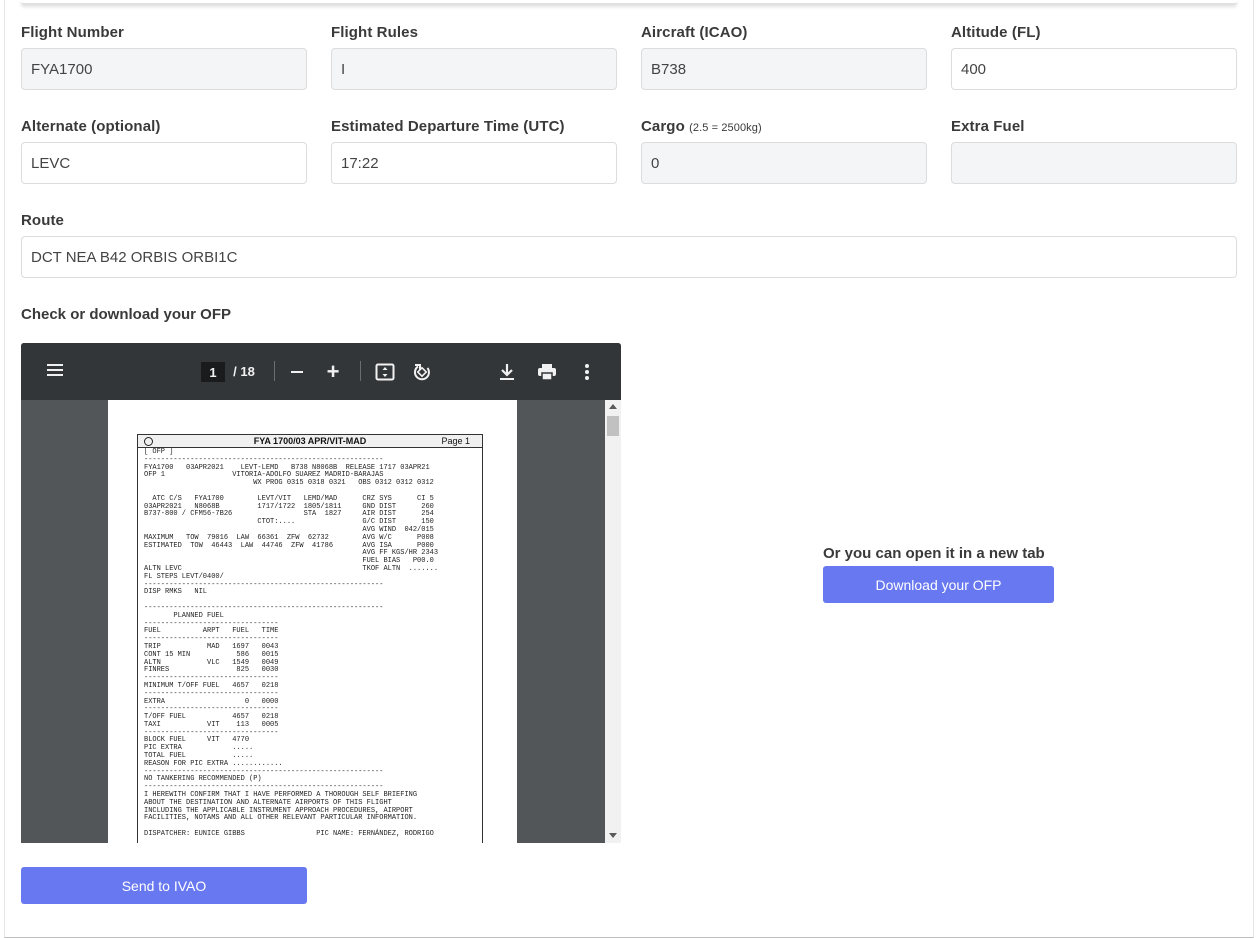 This screenshot has height=938, width=1258. What do you see at coordinates (474, 163) in the screenshot?
I see `departure-time-input` at bounding box center [474, 163].